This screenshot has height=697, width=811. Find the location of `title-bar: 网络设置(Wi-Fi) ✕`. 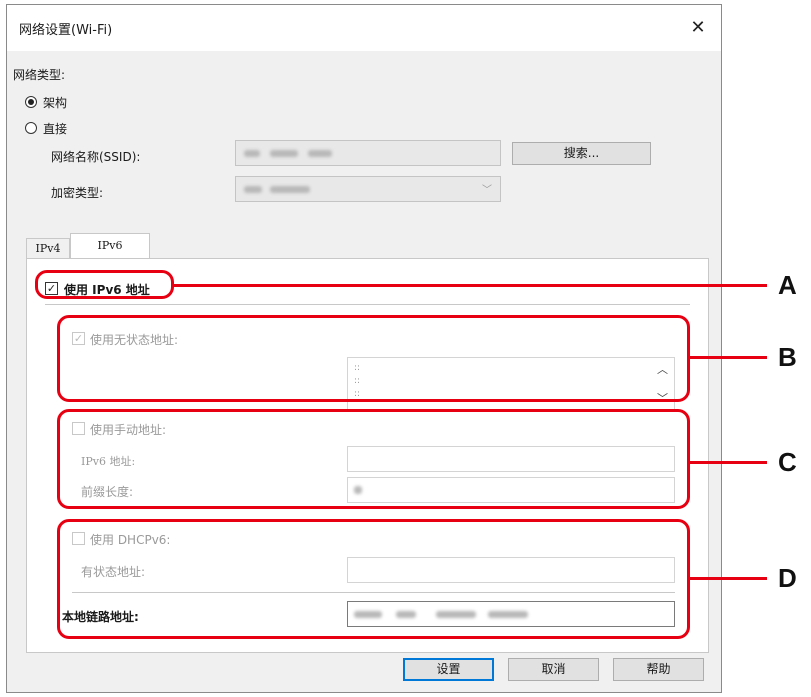

title-bar: 网络设置(Wi-Fi) ✕ is located at coordinates (364, 28).